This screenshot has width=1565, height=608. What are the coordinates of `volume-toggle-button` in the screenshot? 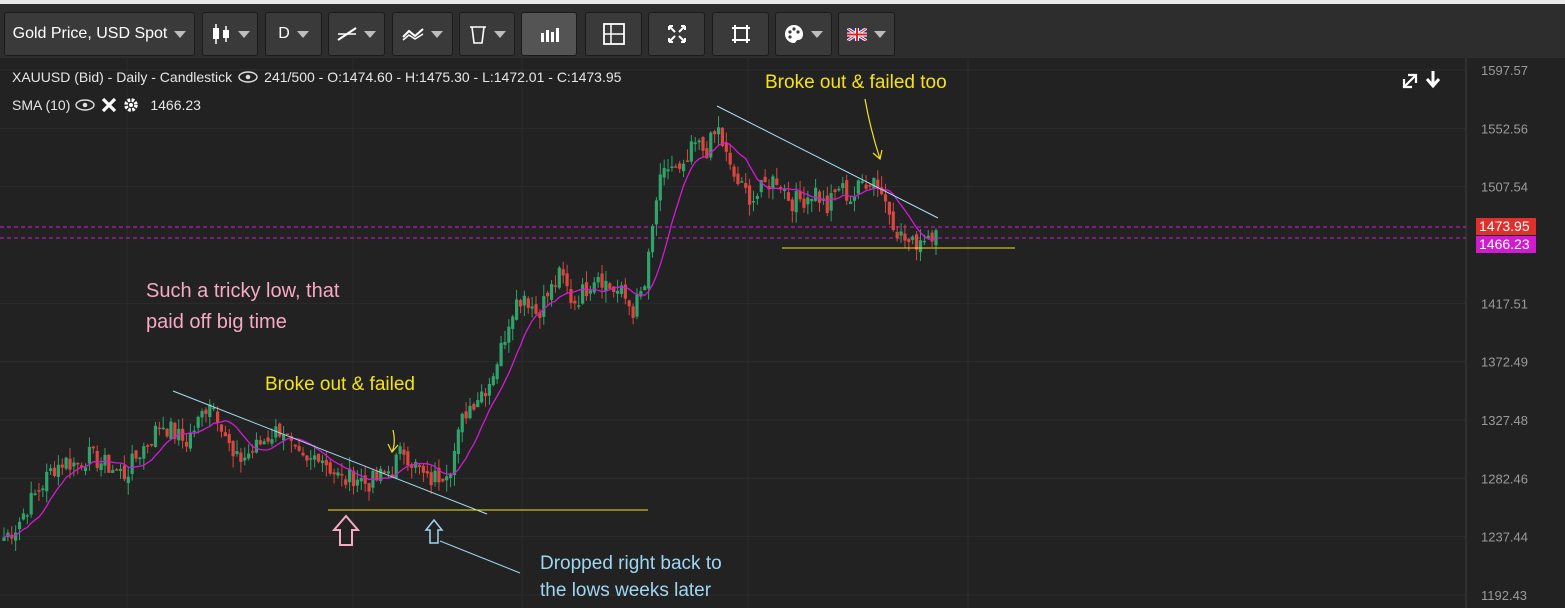 It's located at (549, 34).